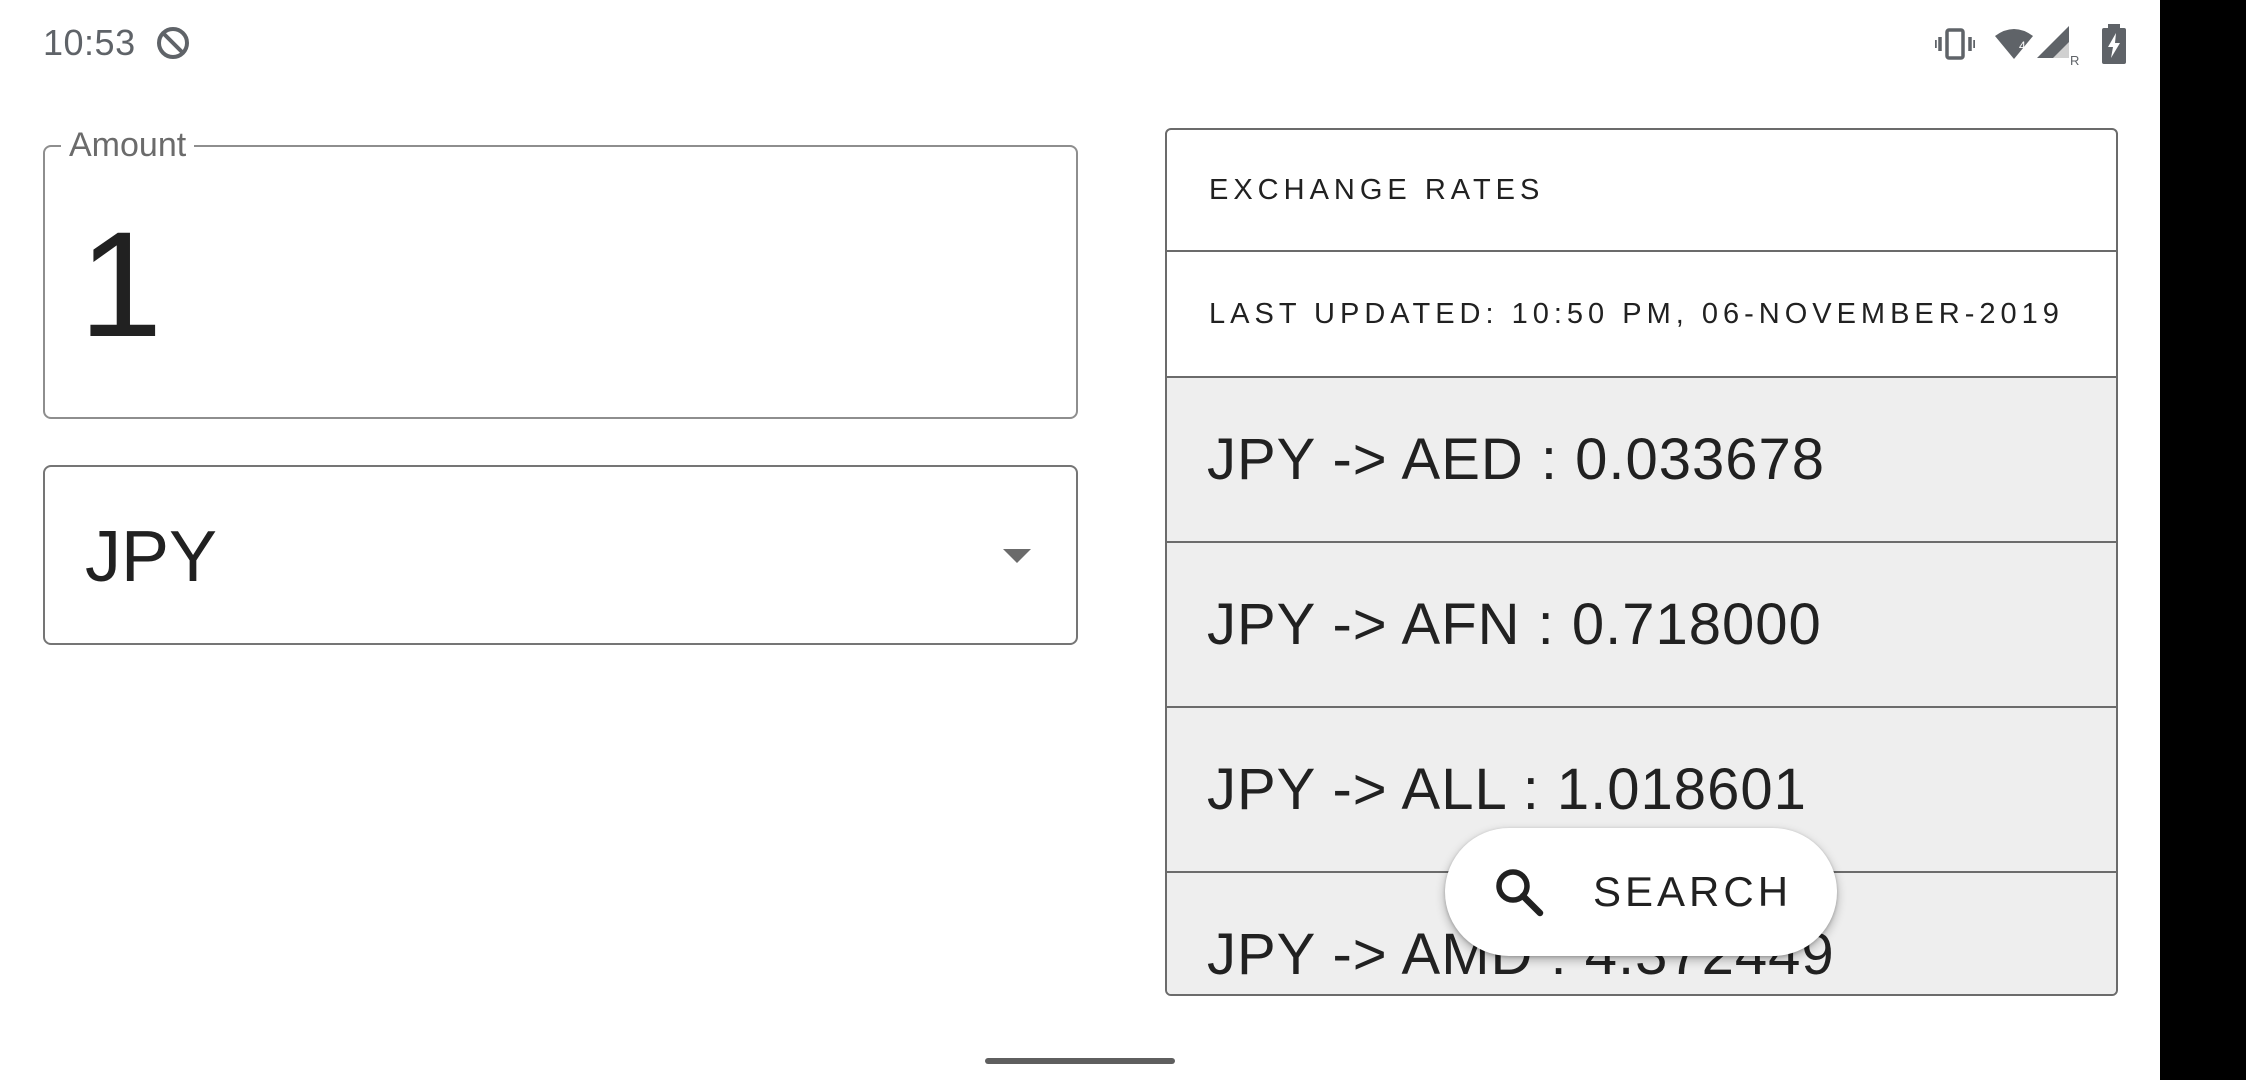 This screenshot has height=1080, width=2246. What do you see at coordinates (1641, 460) in the screenshot?
I see `rate-row-aed: JPY -> AED : 0.033678` at bounding box center [1641, 460].